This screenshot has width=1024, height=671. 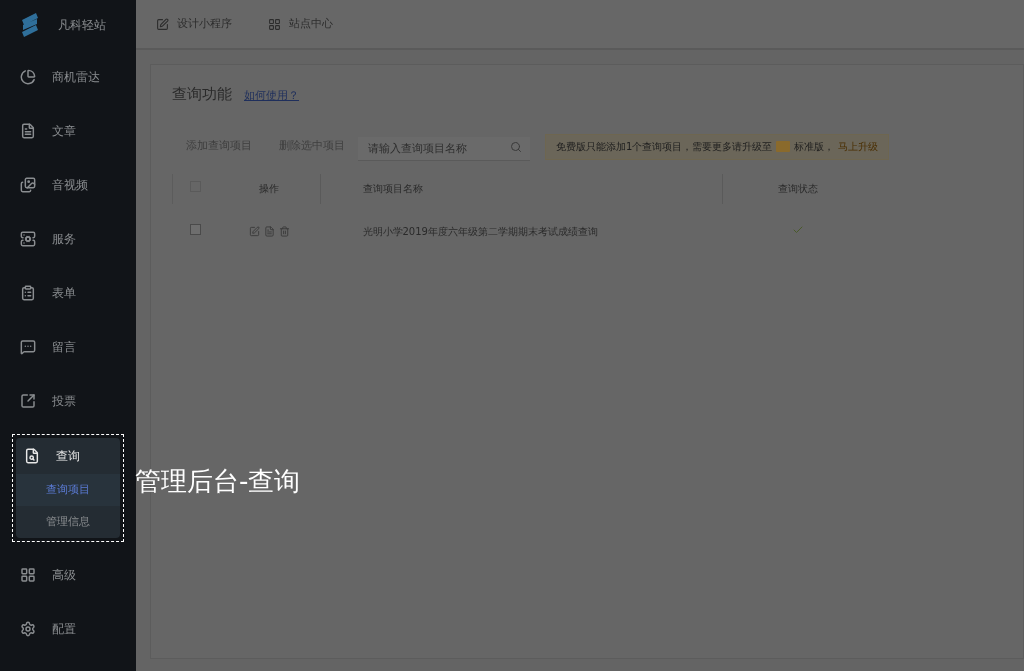 What do you see at coordinates (82, 25) in the screenshot?
I see `logo-text: 凡科轻站` at bounding box center [82, 25].